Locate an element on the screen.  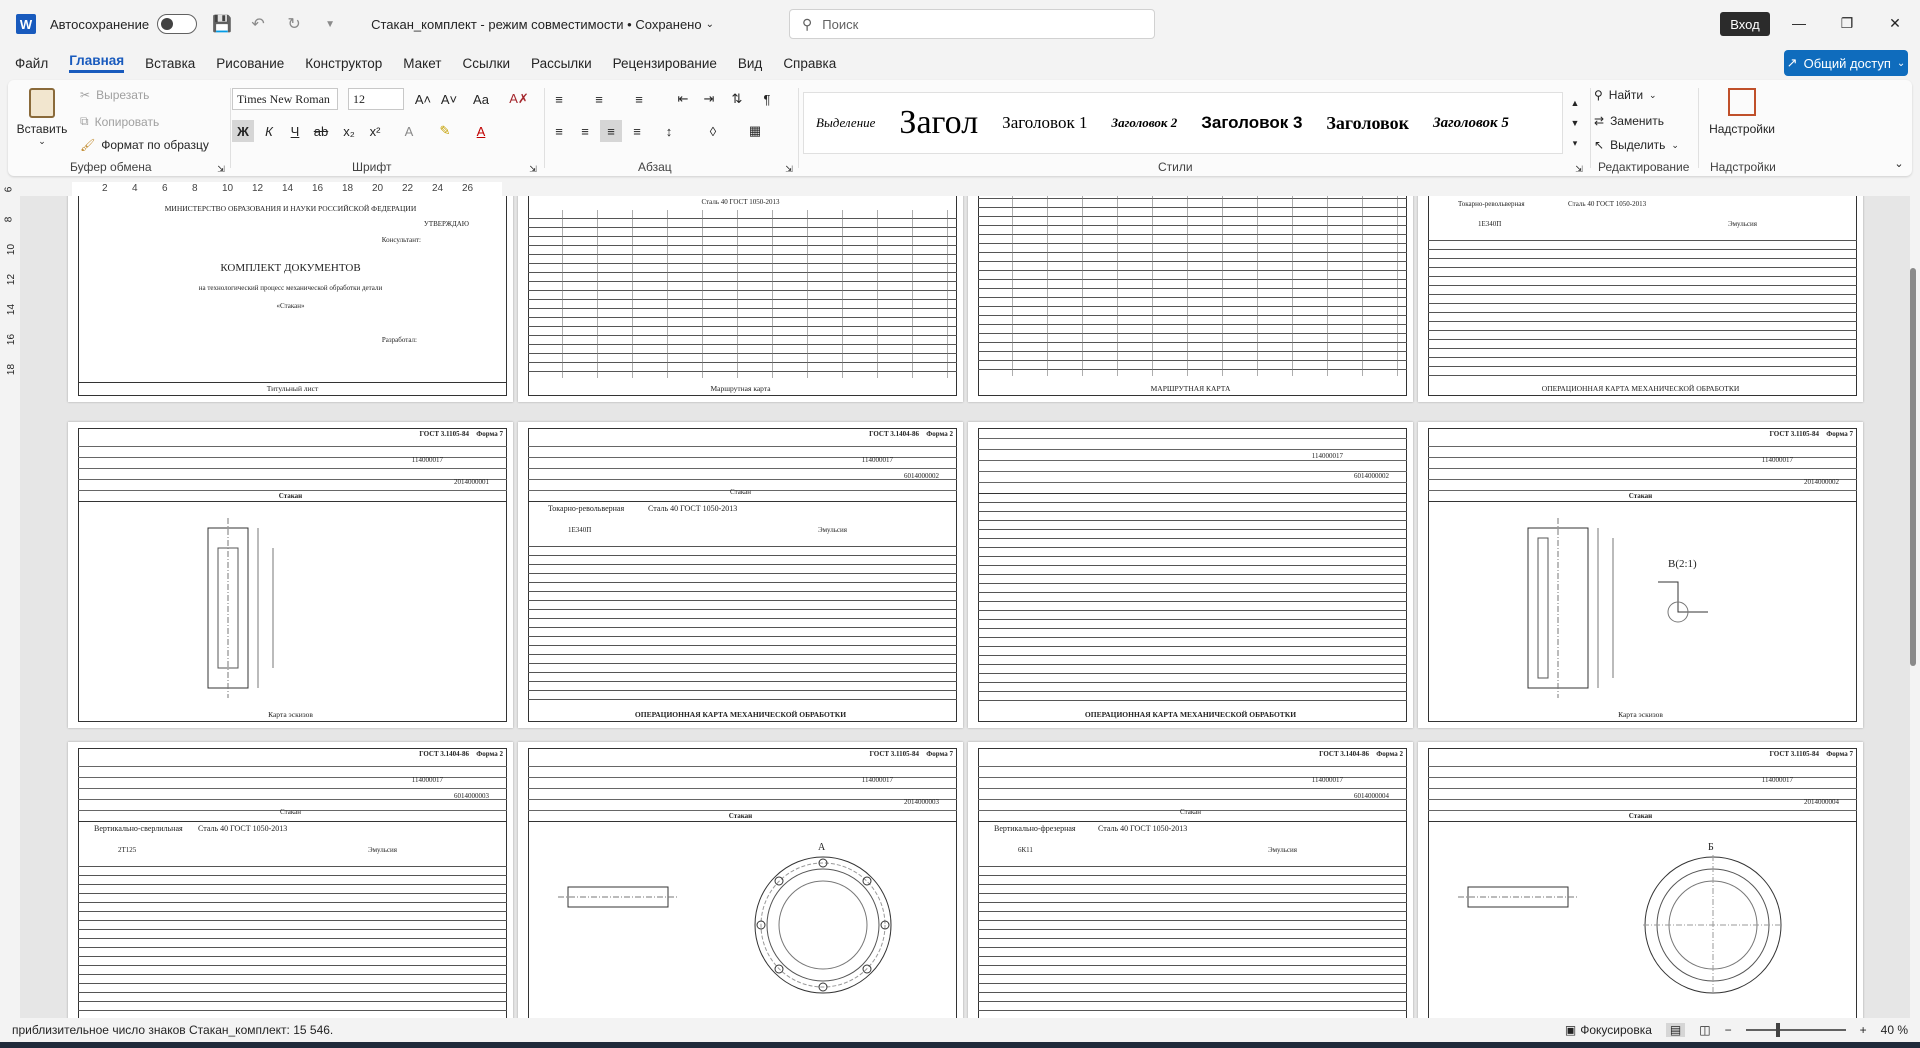
style-item: Заголовок 3 is located at coordinates (1251, 123).